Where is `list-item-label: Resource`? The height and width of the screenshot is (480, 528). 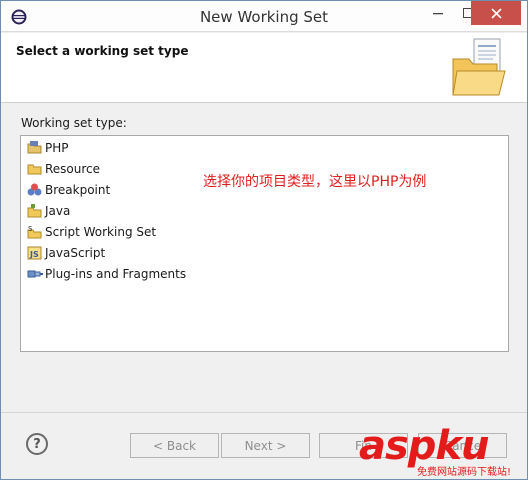
list-item-label: Resource is located at coordinates (73, 169).